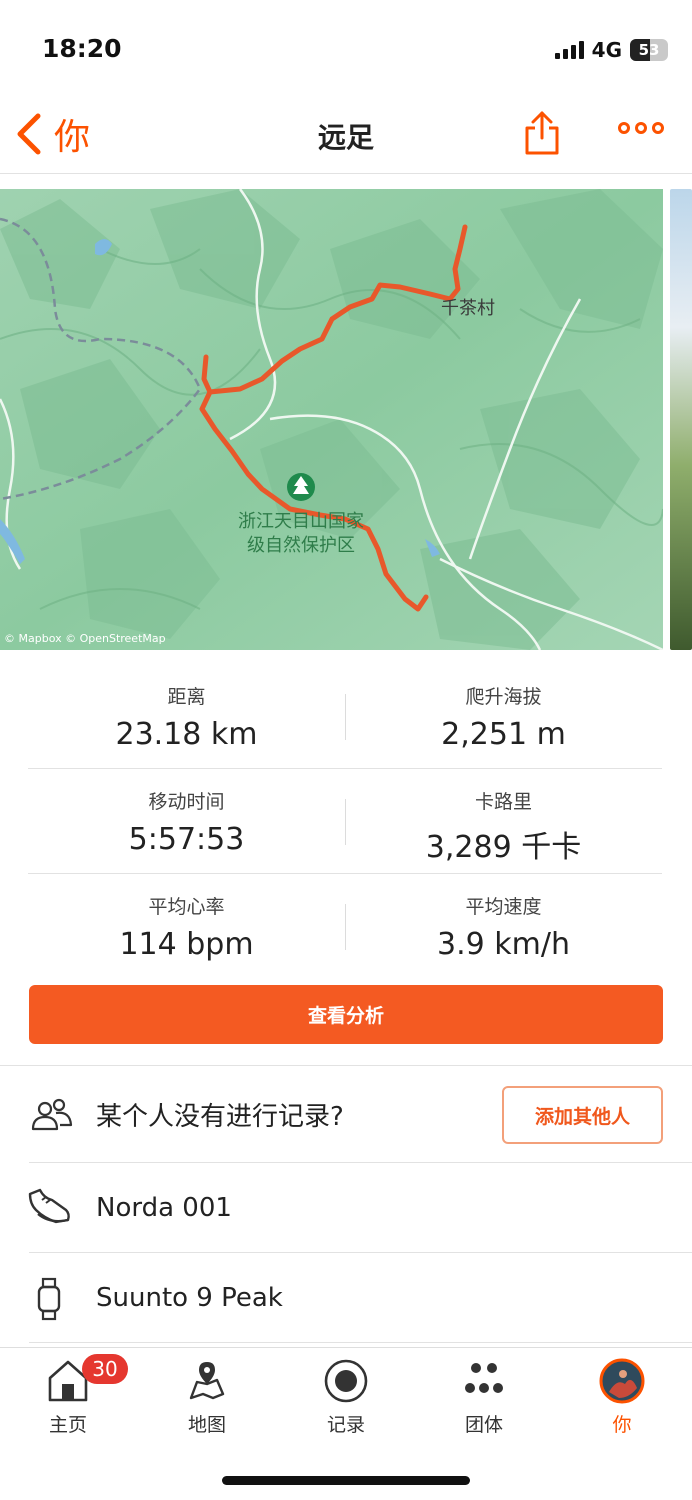  Describe the element at coordinates (186, 821) in the screenshot. I see `stat-moving-time: 移动时间 5:57:53` at that location.